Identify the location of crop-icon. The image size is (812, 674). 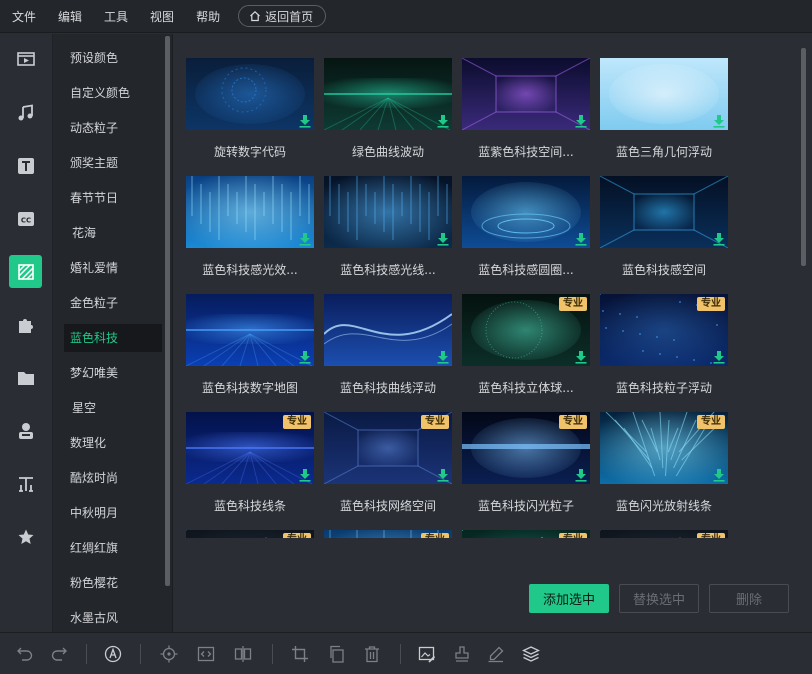
(300, 654).